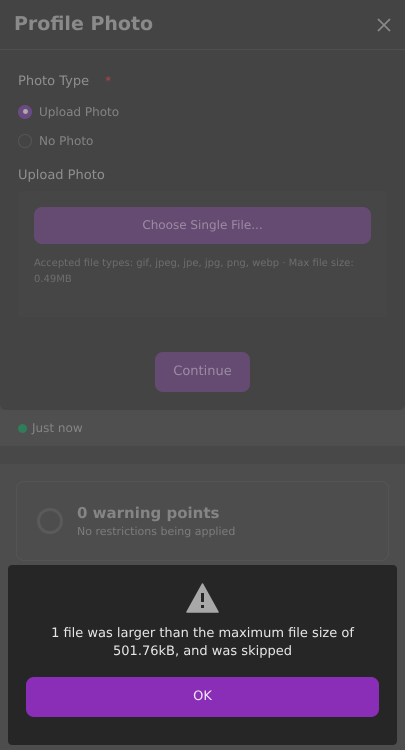  I want to click on alert-message: 1 file was larger than the maximum file size of 501.76kB, and was skipped, so click(203, 643).